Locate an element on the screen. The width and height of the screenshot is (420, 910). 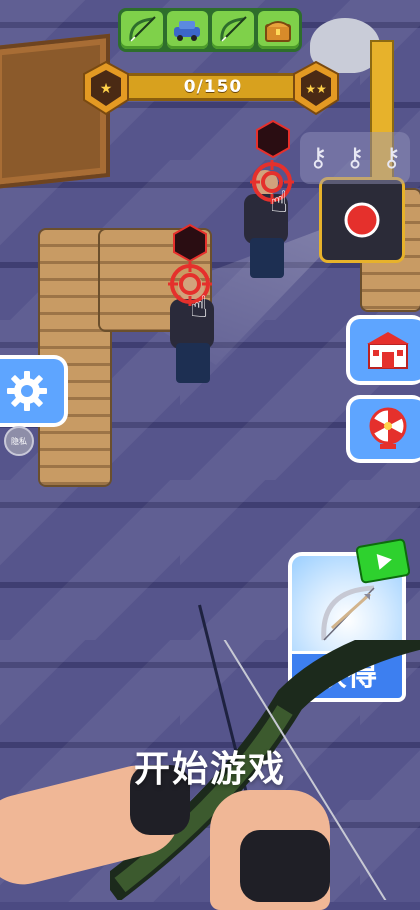
privacy-label: 隐私 is located at coordinates (19, 441).